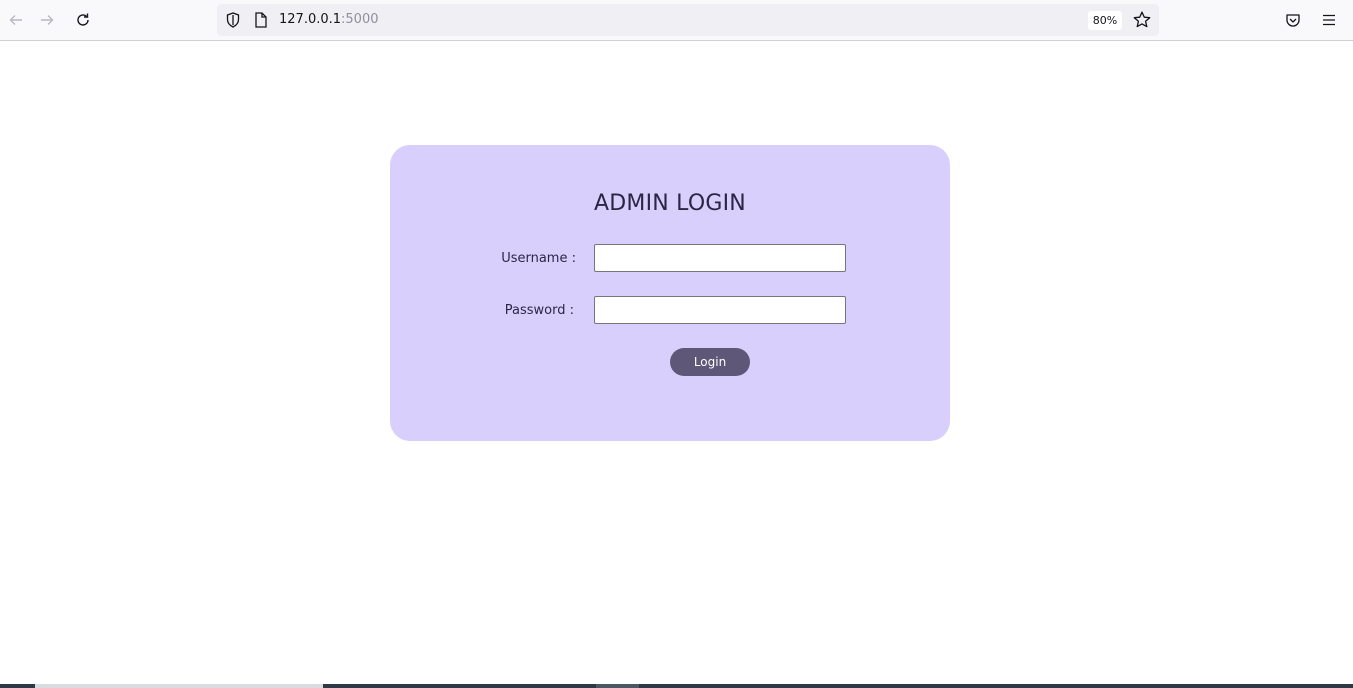  I want to click on password-input, so click(720, 310).